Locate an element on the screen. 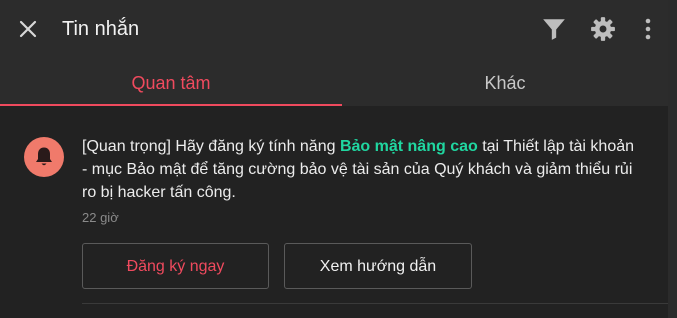 The image size is (677, 318). notification-avatar is located at coordinates (44, 157).